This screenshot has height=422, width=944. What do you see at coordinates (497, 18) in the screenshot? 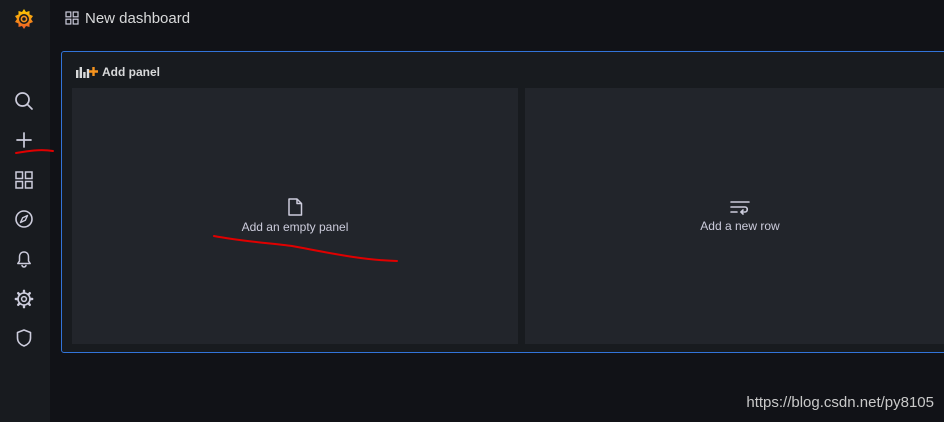
I see `top-navbar: New dashboard` at bounding box center [497, 18].